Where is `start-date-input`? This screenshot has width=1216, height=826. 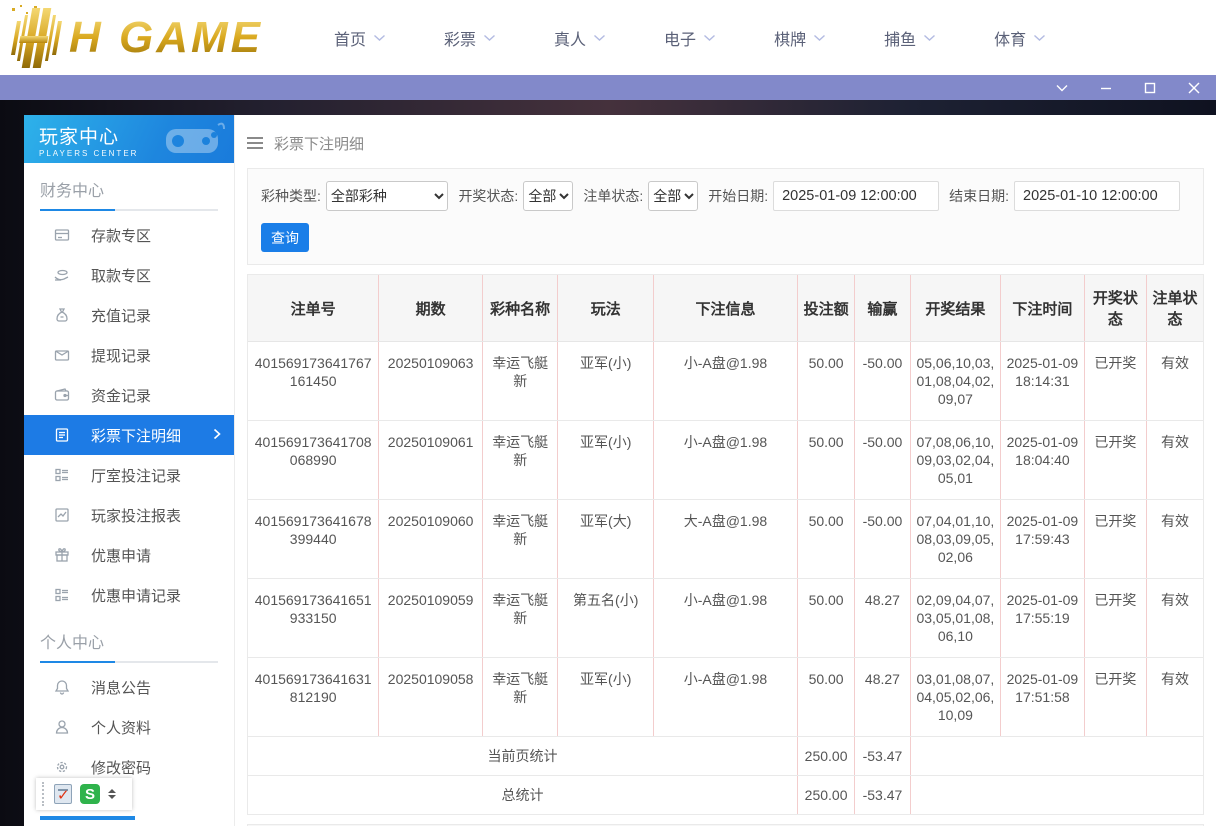 start-date-input is located at coordinates (856, 196).